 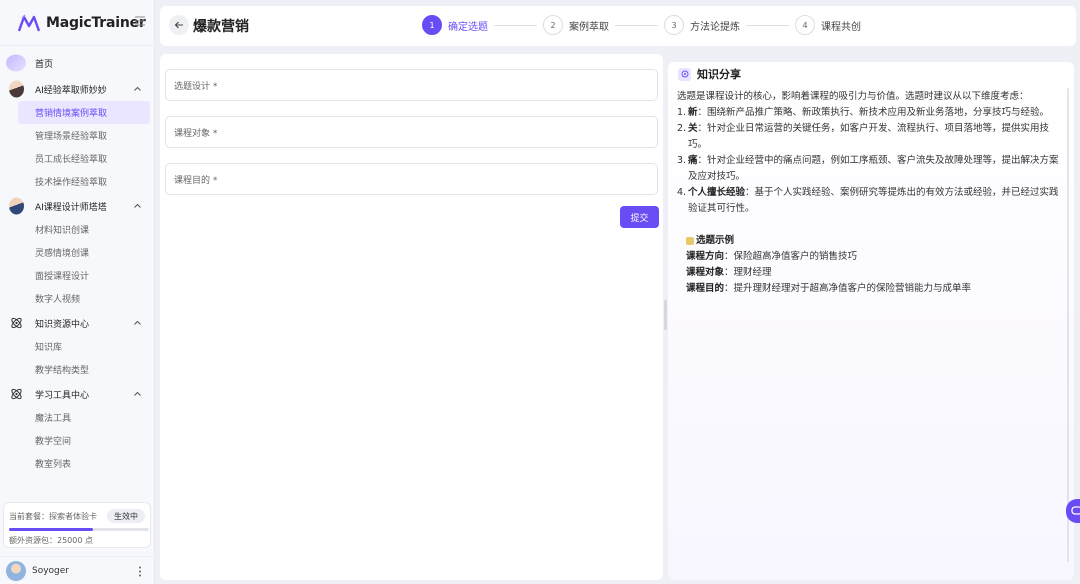 I want to click on example-key: 课程方向, so click(x=705, y=256).